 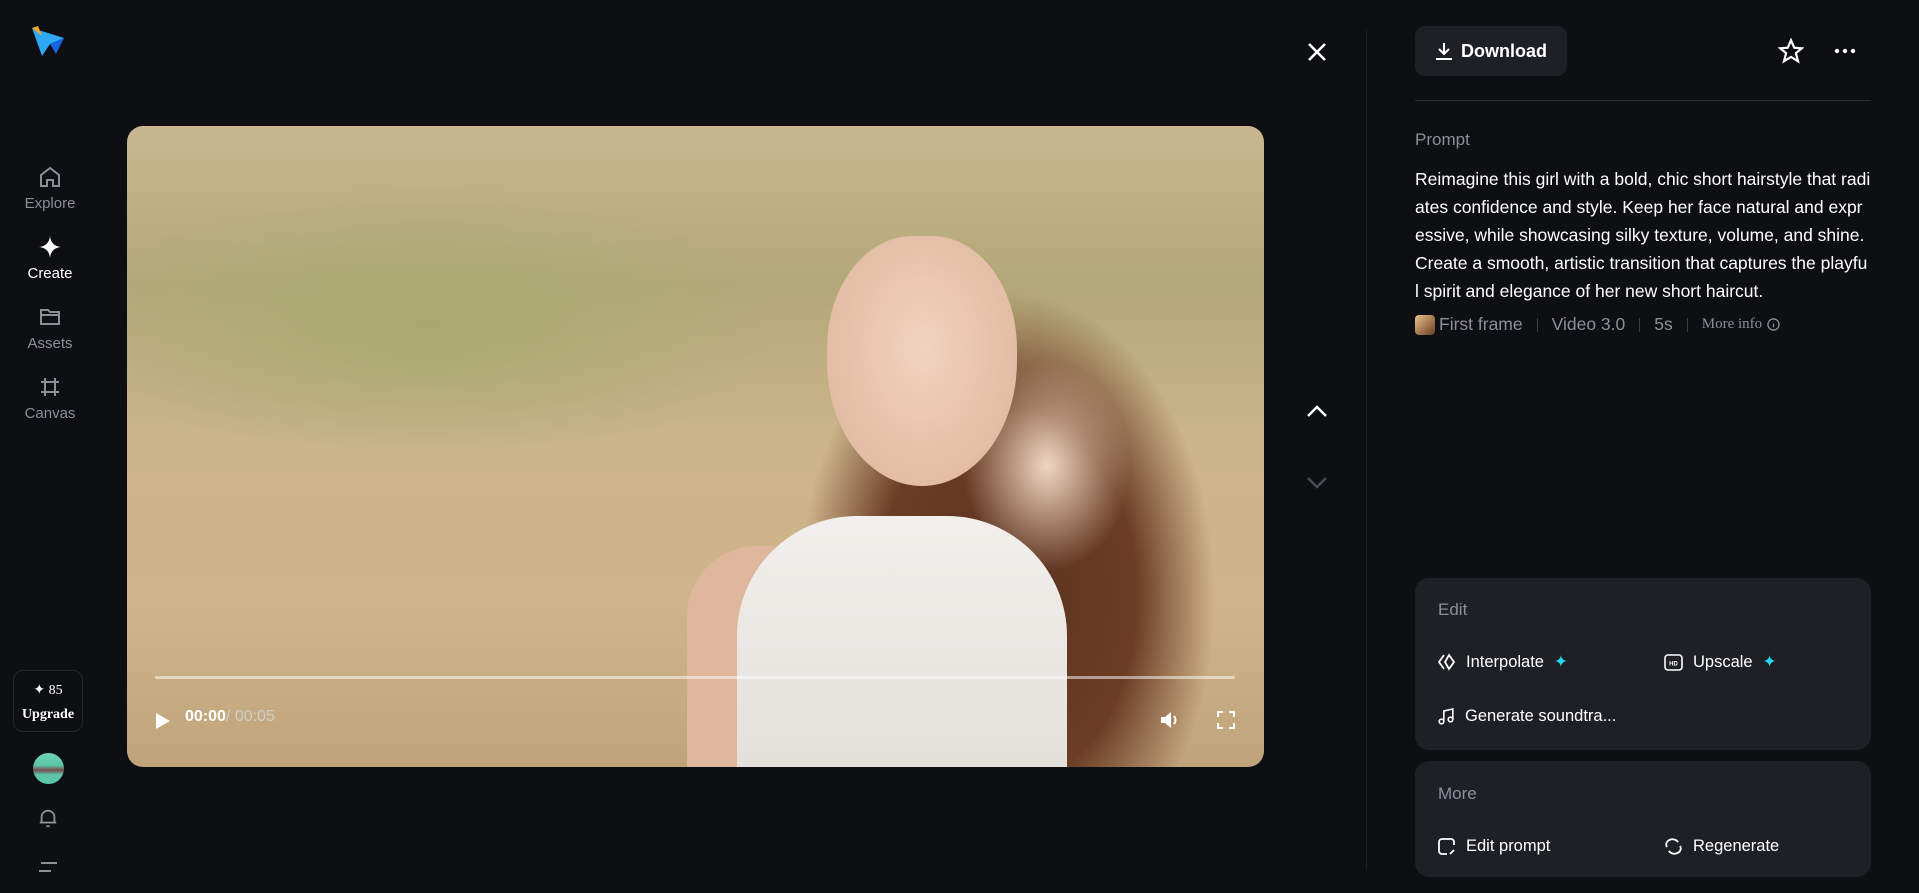 What do you see at coordinates (48, 768) in the screenshot?
I see `avatar` at bounding box center [48, 768].